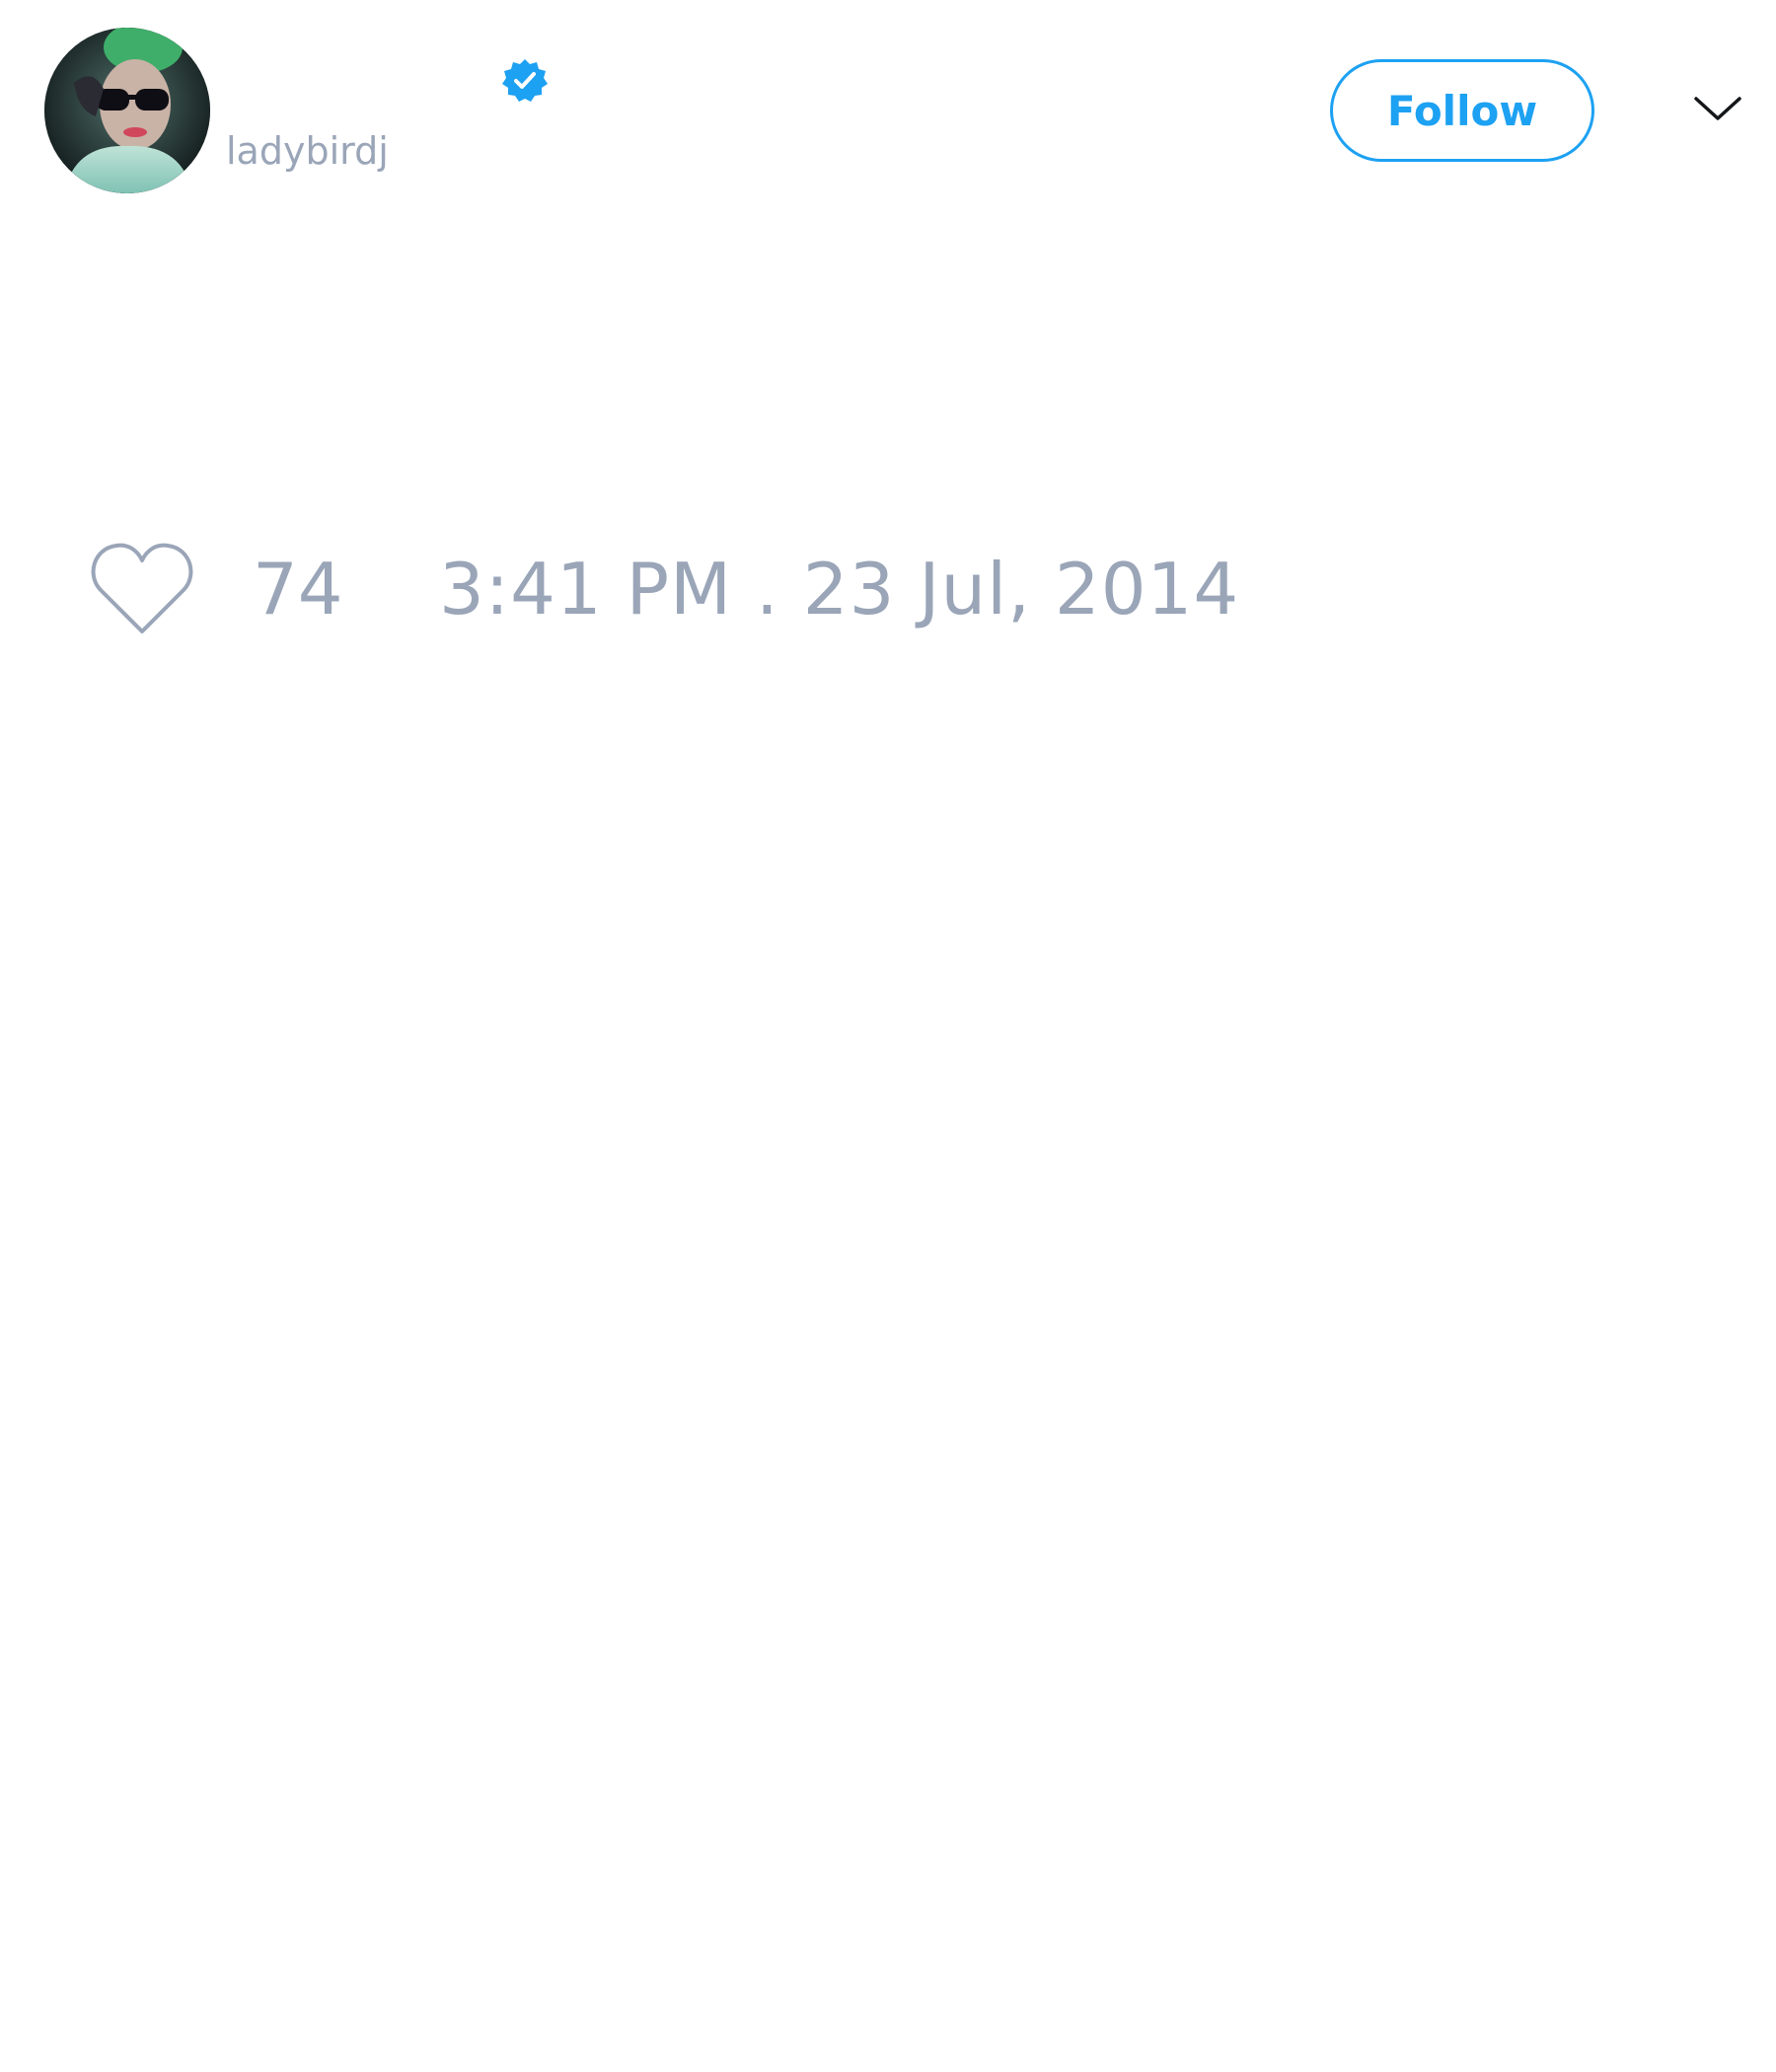  What do you see at coordinates (1462, 111) in the screenshot?
I see `follow-button: Follow` at bounding box center [1462, 111].